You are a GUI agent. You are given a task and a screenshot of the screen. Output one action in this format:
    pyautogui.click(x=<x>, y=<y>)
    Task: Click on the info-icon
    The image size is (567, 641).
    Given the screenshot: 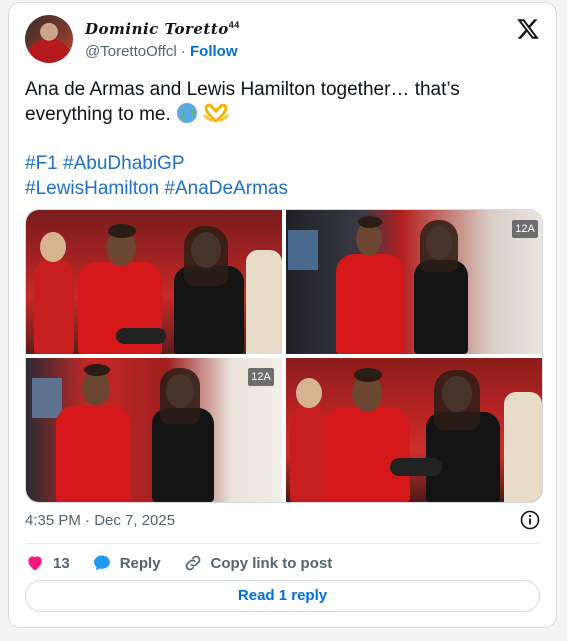 What is the action you would take?
    pyautogui.click(x=530, y=520)
    